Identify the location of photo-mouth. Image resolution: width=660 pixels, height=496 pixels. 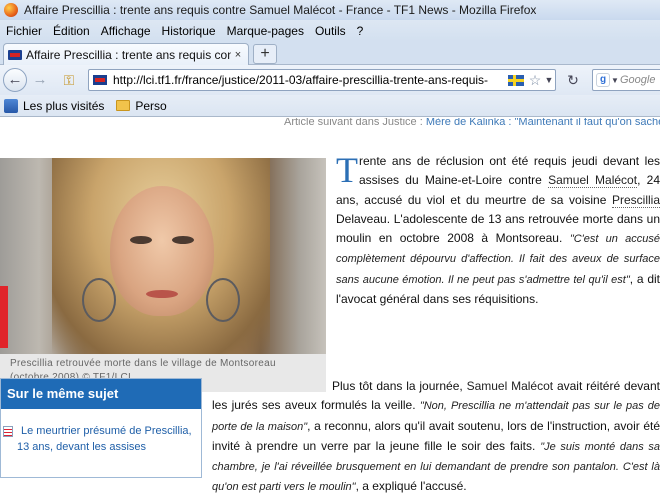
(162, 294).